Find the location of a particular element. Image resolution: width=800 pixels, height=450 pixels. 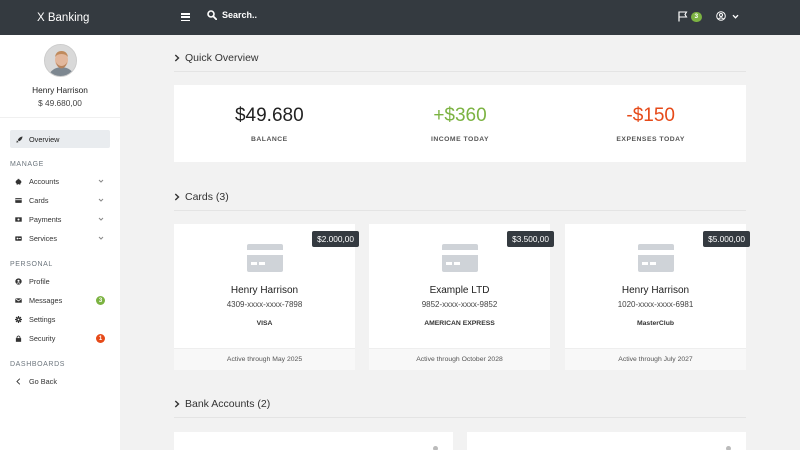

balance-value: $49.680 is located at coordinates (269, 115).